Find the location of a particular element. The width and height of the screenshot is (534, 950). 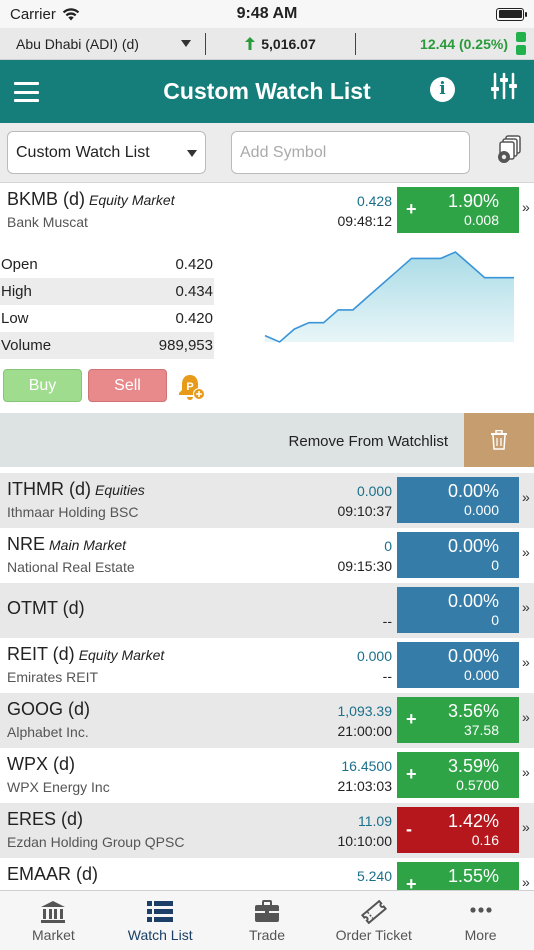

tab-label: Trade is located at coordinates (267, 935).